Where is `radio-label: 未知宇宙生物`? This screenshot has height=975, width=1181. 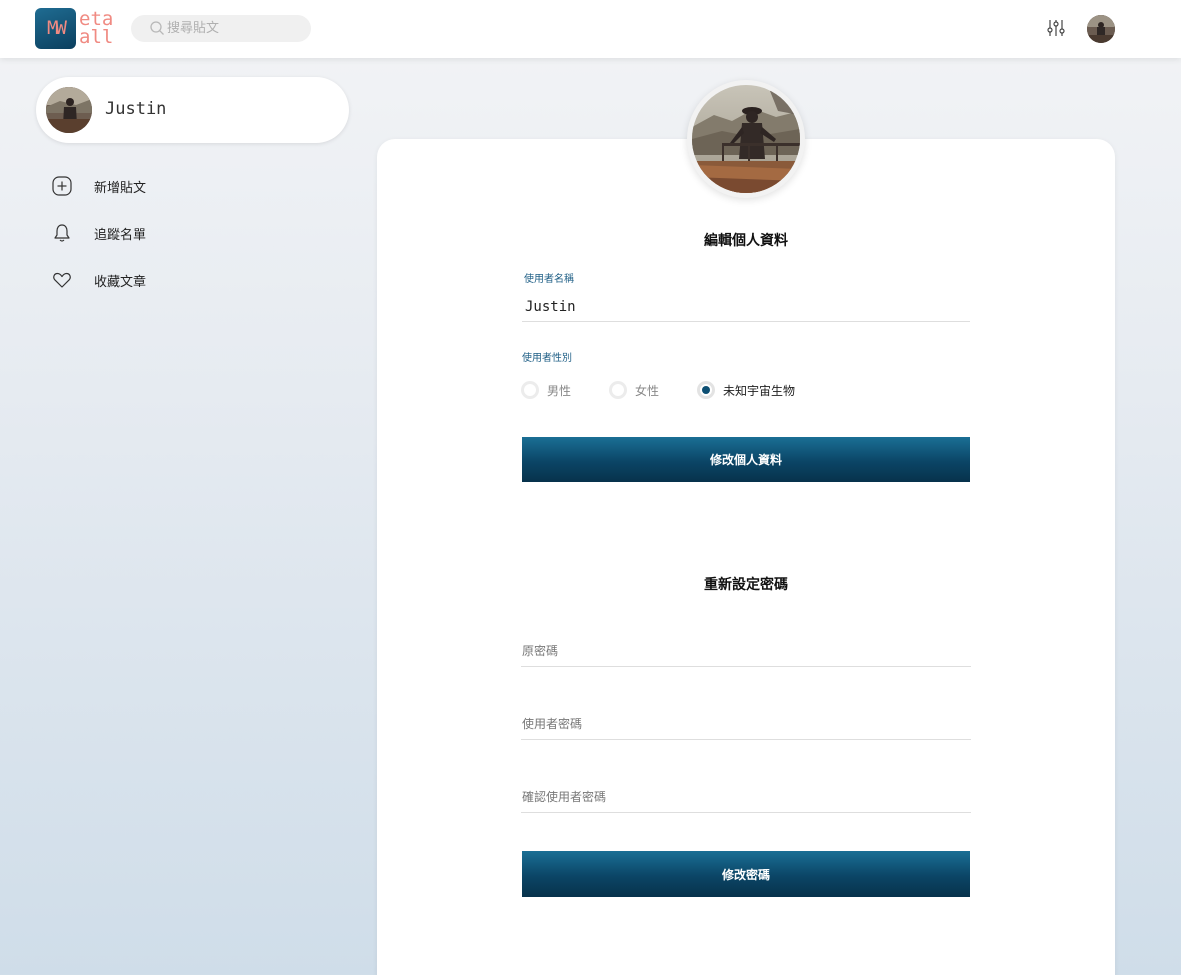 radio-label: 未知宇宙生物 is located at coordinates (759, 391).